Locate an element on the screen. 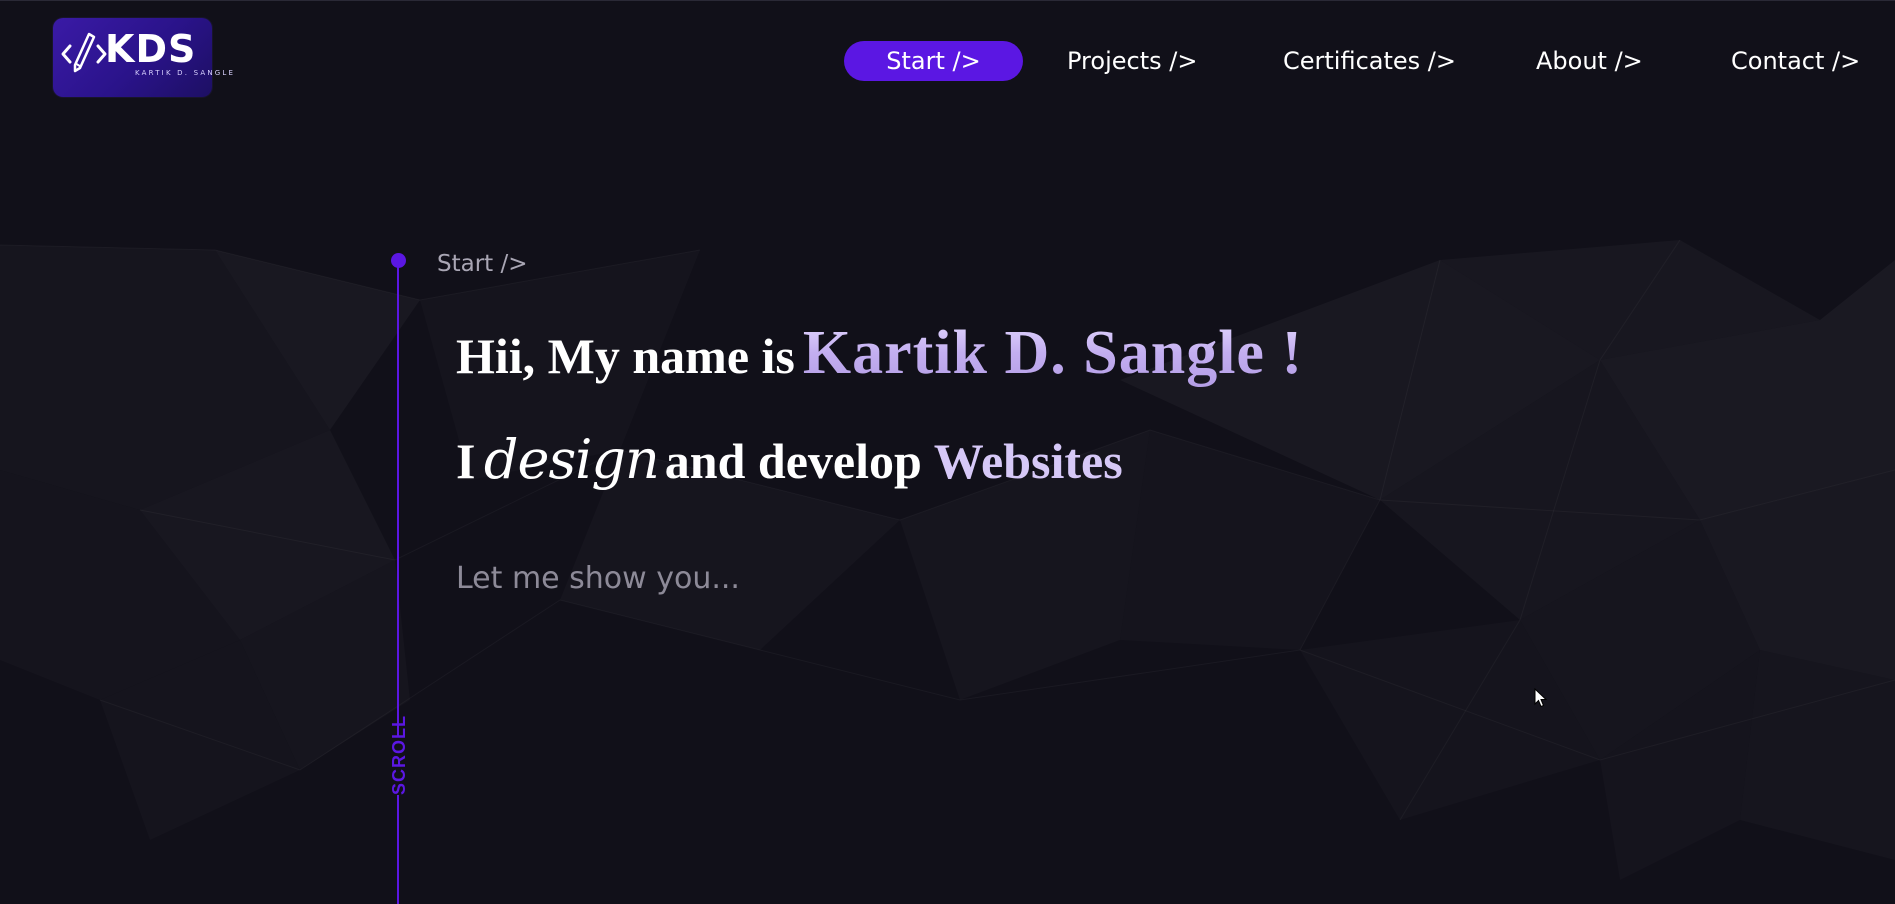 This screenshot has width=1895, height=904. hero-heading: Hii, My name is Kartik D. Sangle ! is located at coordinates (879, 353).